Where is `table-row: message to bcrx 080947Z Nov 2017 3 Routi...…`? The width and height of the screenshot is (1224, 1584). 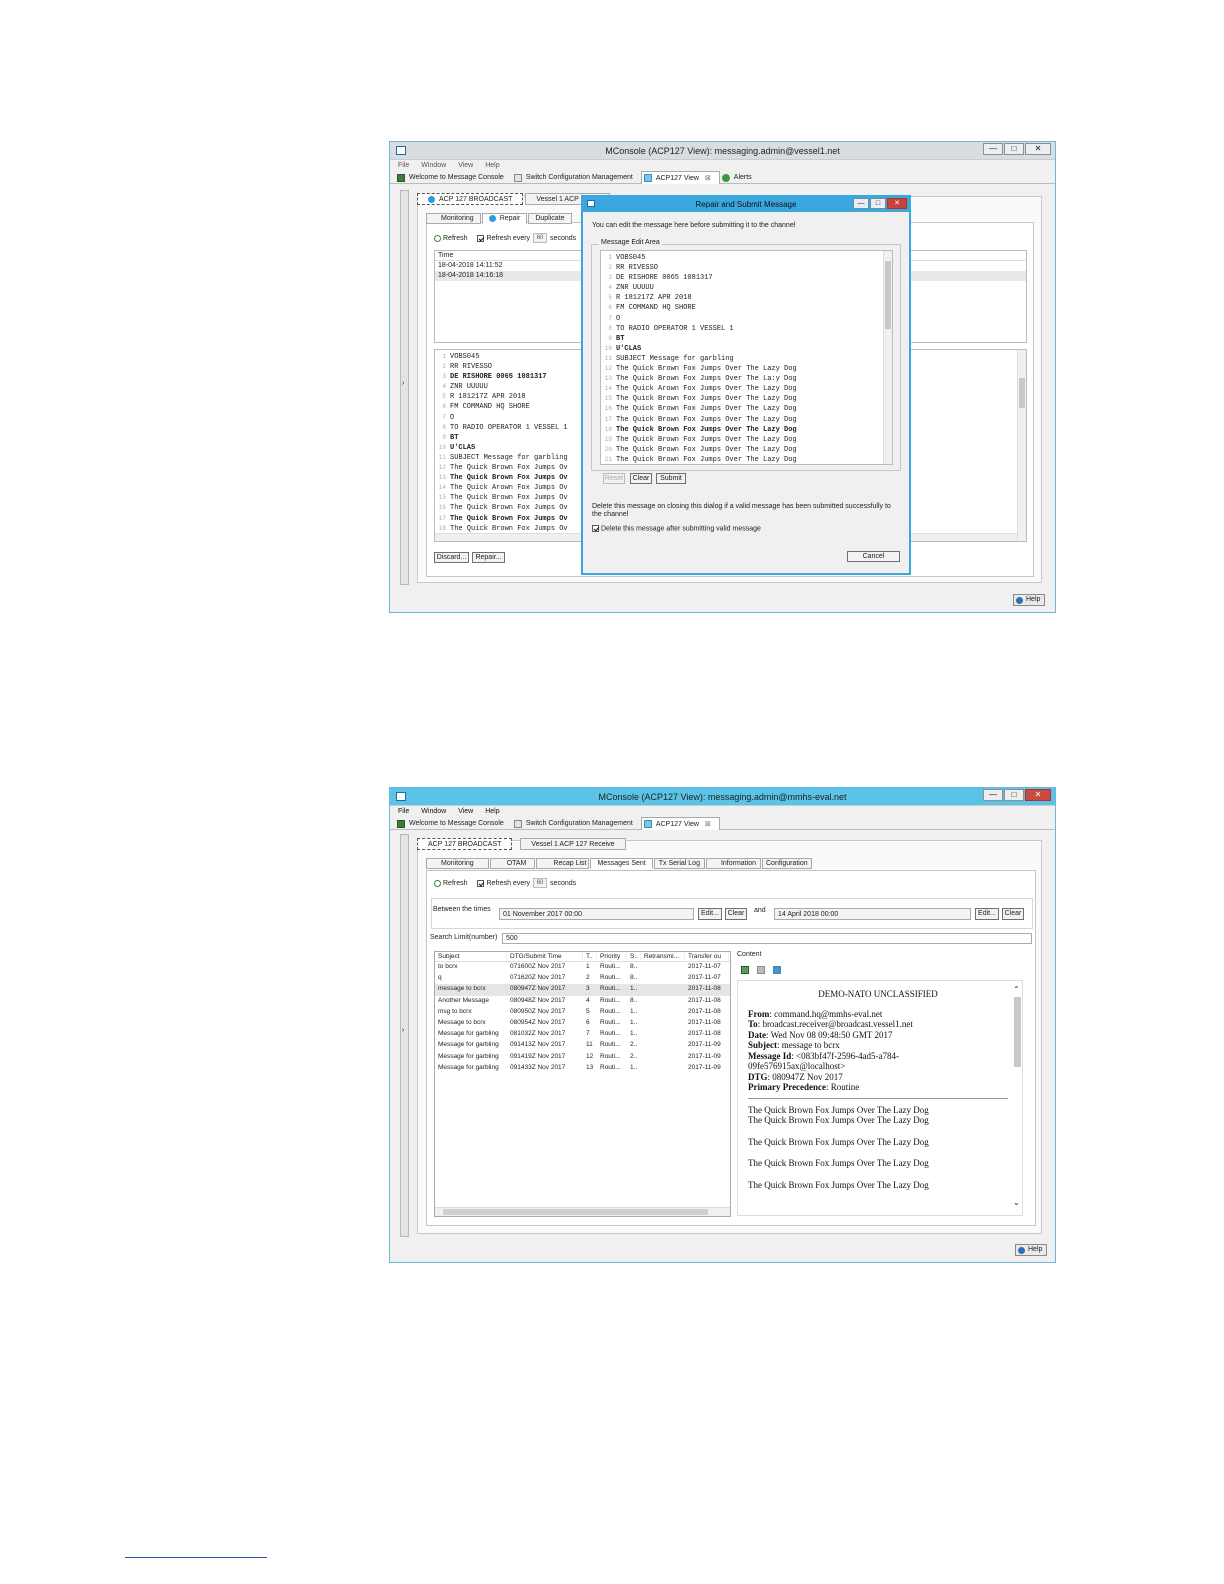 table-row: message to bcrx 080947Z Nov 2017 3 Routi...… is located at coordinates (582, 990).